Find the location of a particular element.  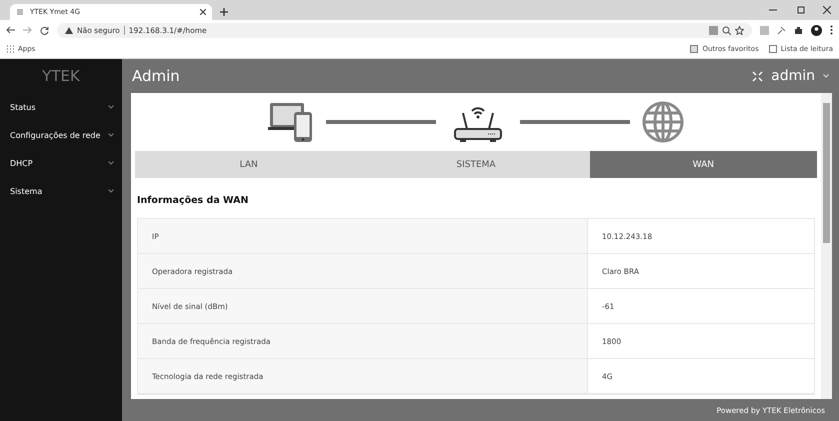

page-icon is located at coordinates (20, 12).